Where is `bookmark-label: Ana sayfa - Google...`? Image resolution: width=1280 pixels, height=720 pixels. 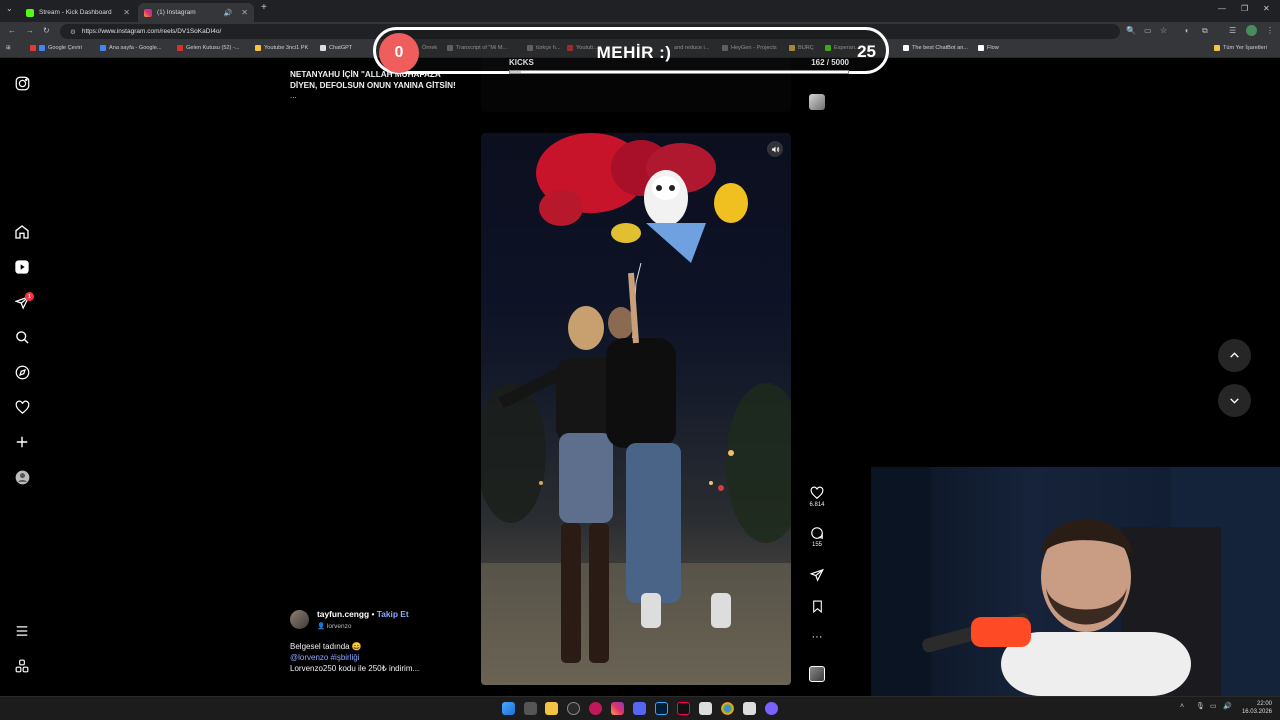
bookmark-label: Ana sayfa - Google... is located at coordinates (135, 48).